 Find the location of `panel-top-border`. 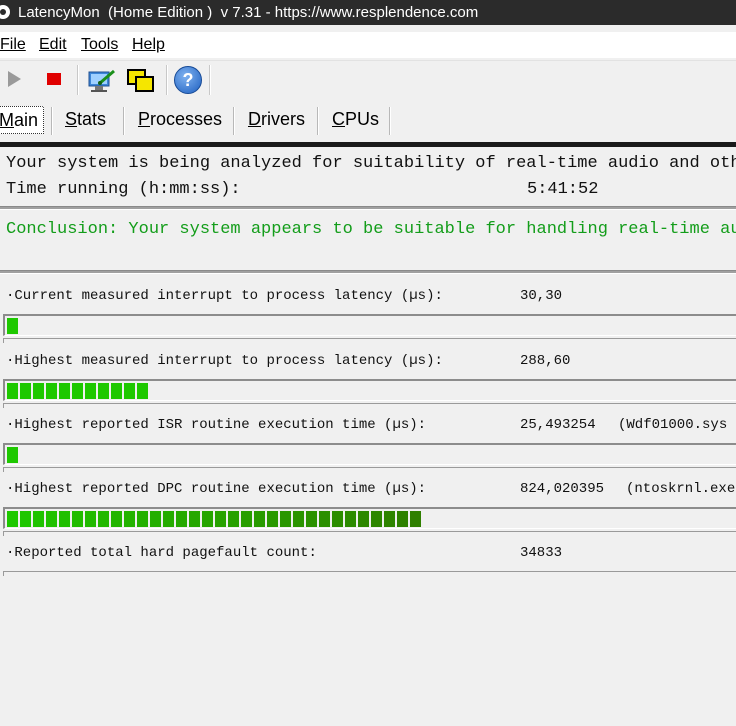

panel-top-border is located at coordinates (368, 144).